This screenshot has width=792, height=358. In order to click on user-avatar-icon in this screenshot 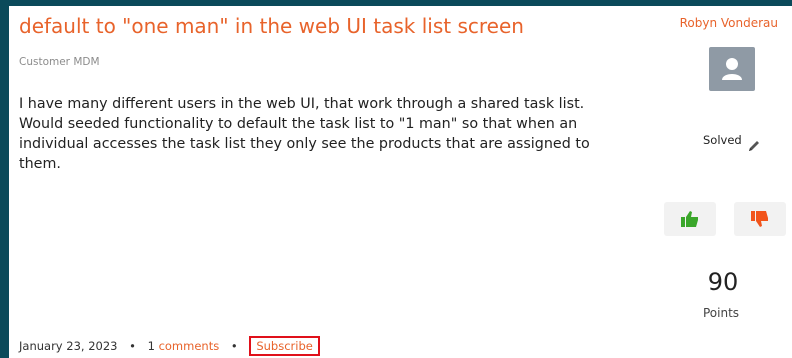, I will do `click(732, 69)`.